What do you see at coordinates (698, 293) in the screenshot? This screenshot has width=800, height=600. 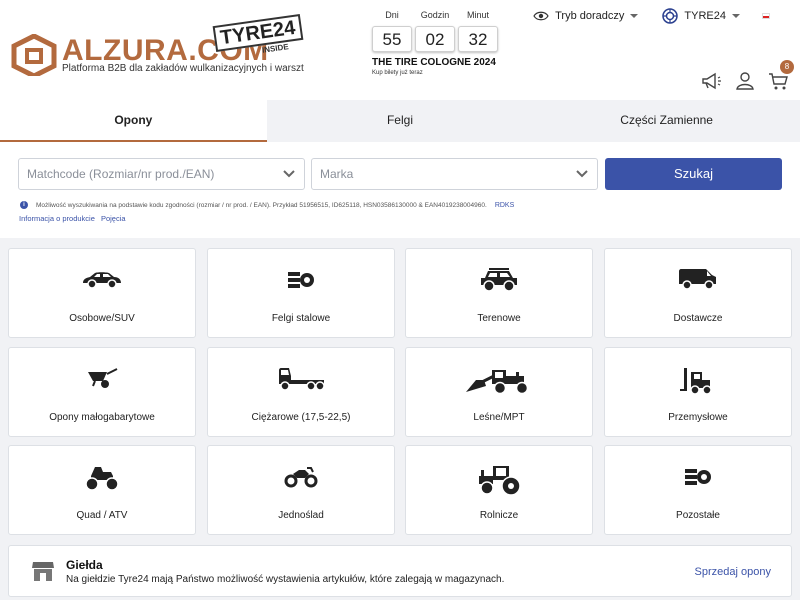 I see `category-dostawcze: Dostawcze` at bounding box center [698, 293].